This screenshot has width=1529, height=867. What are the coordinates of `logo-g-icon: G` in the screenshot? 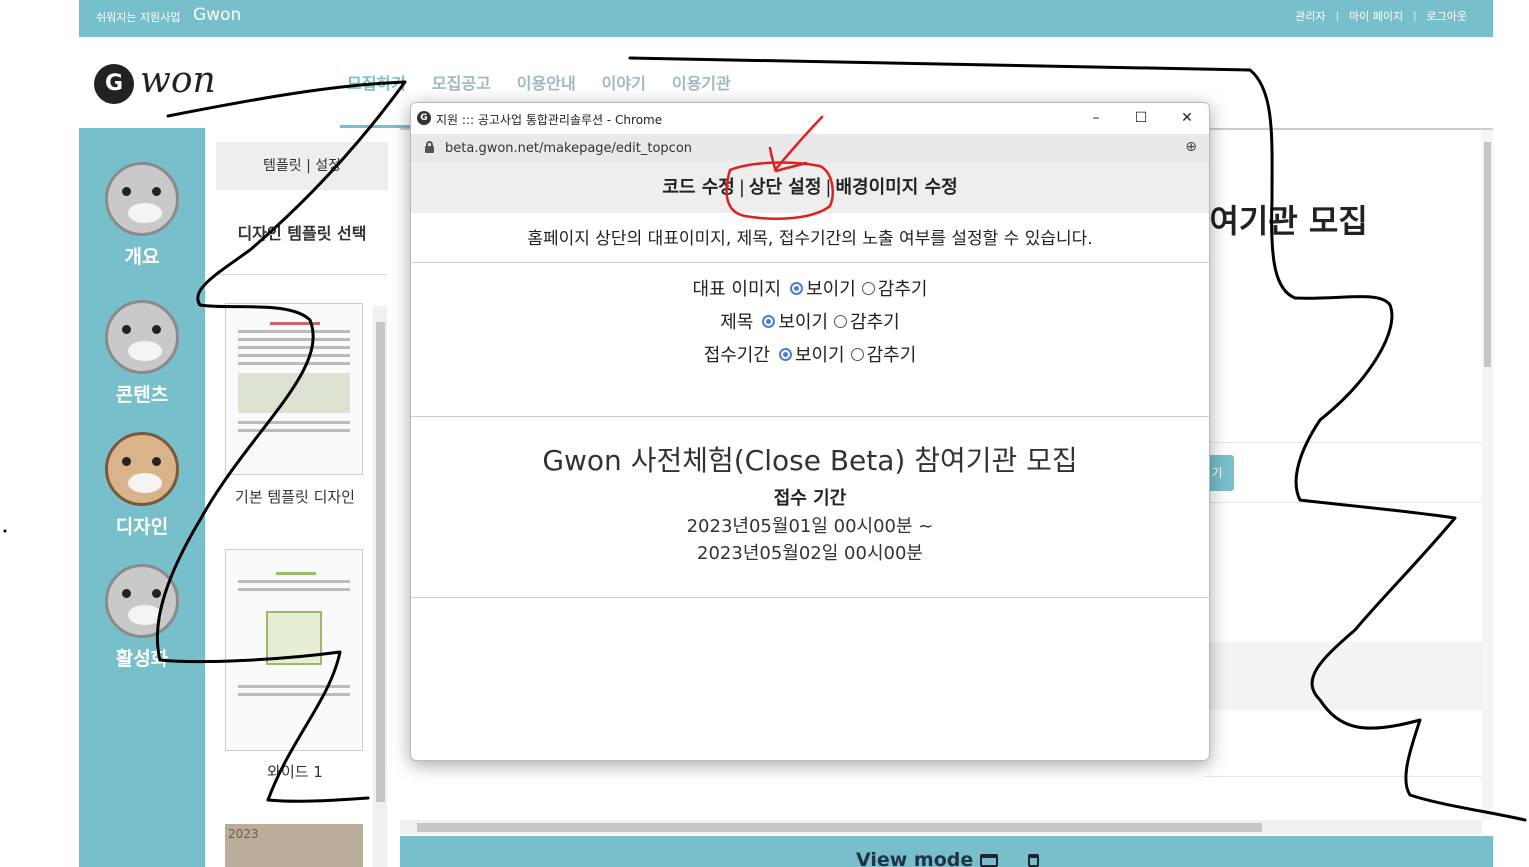 It's located at (114, 84).